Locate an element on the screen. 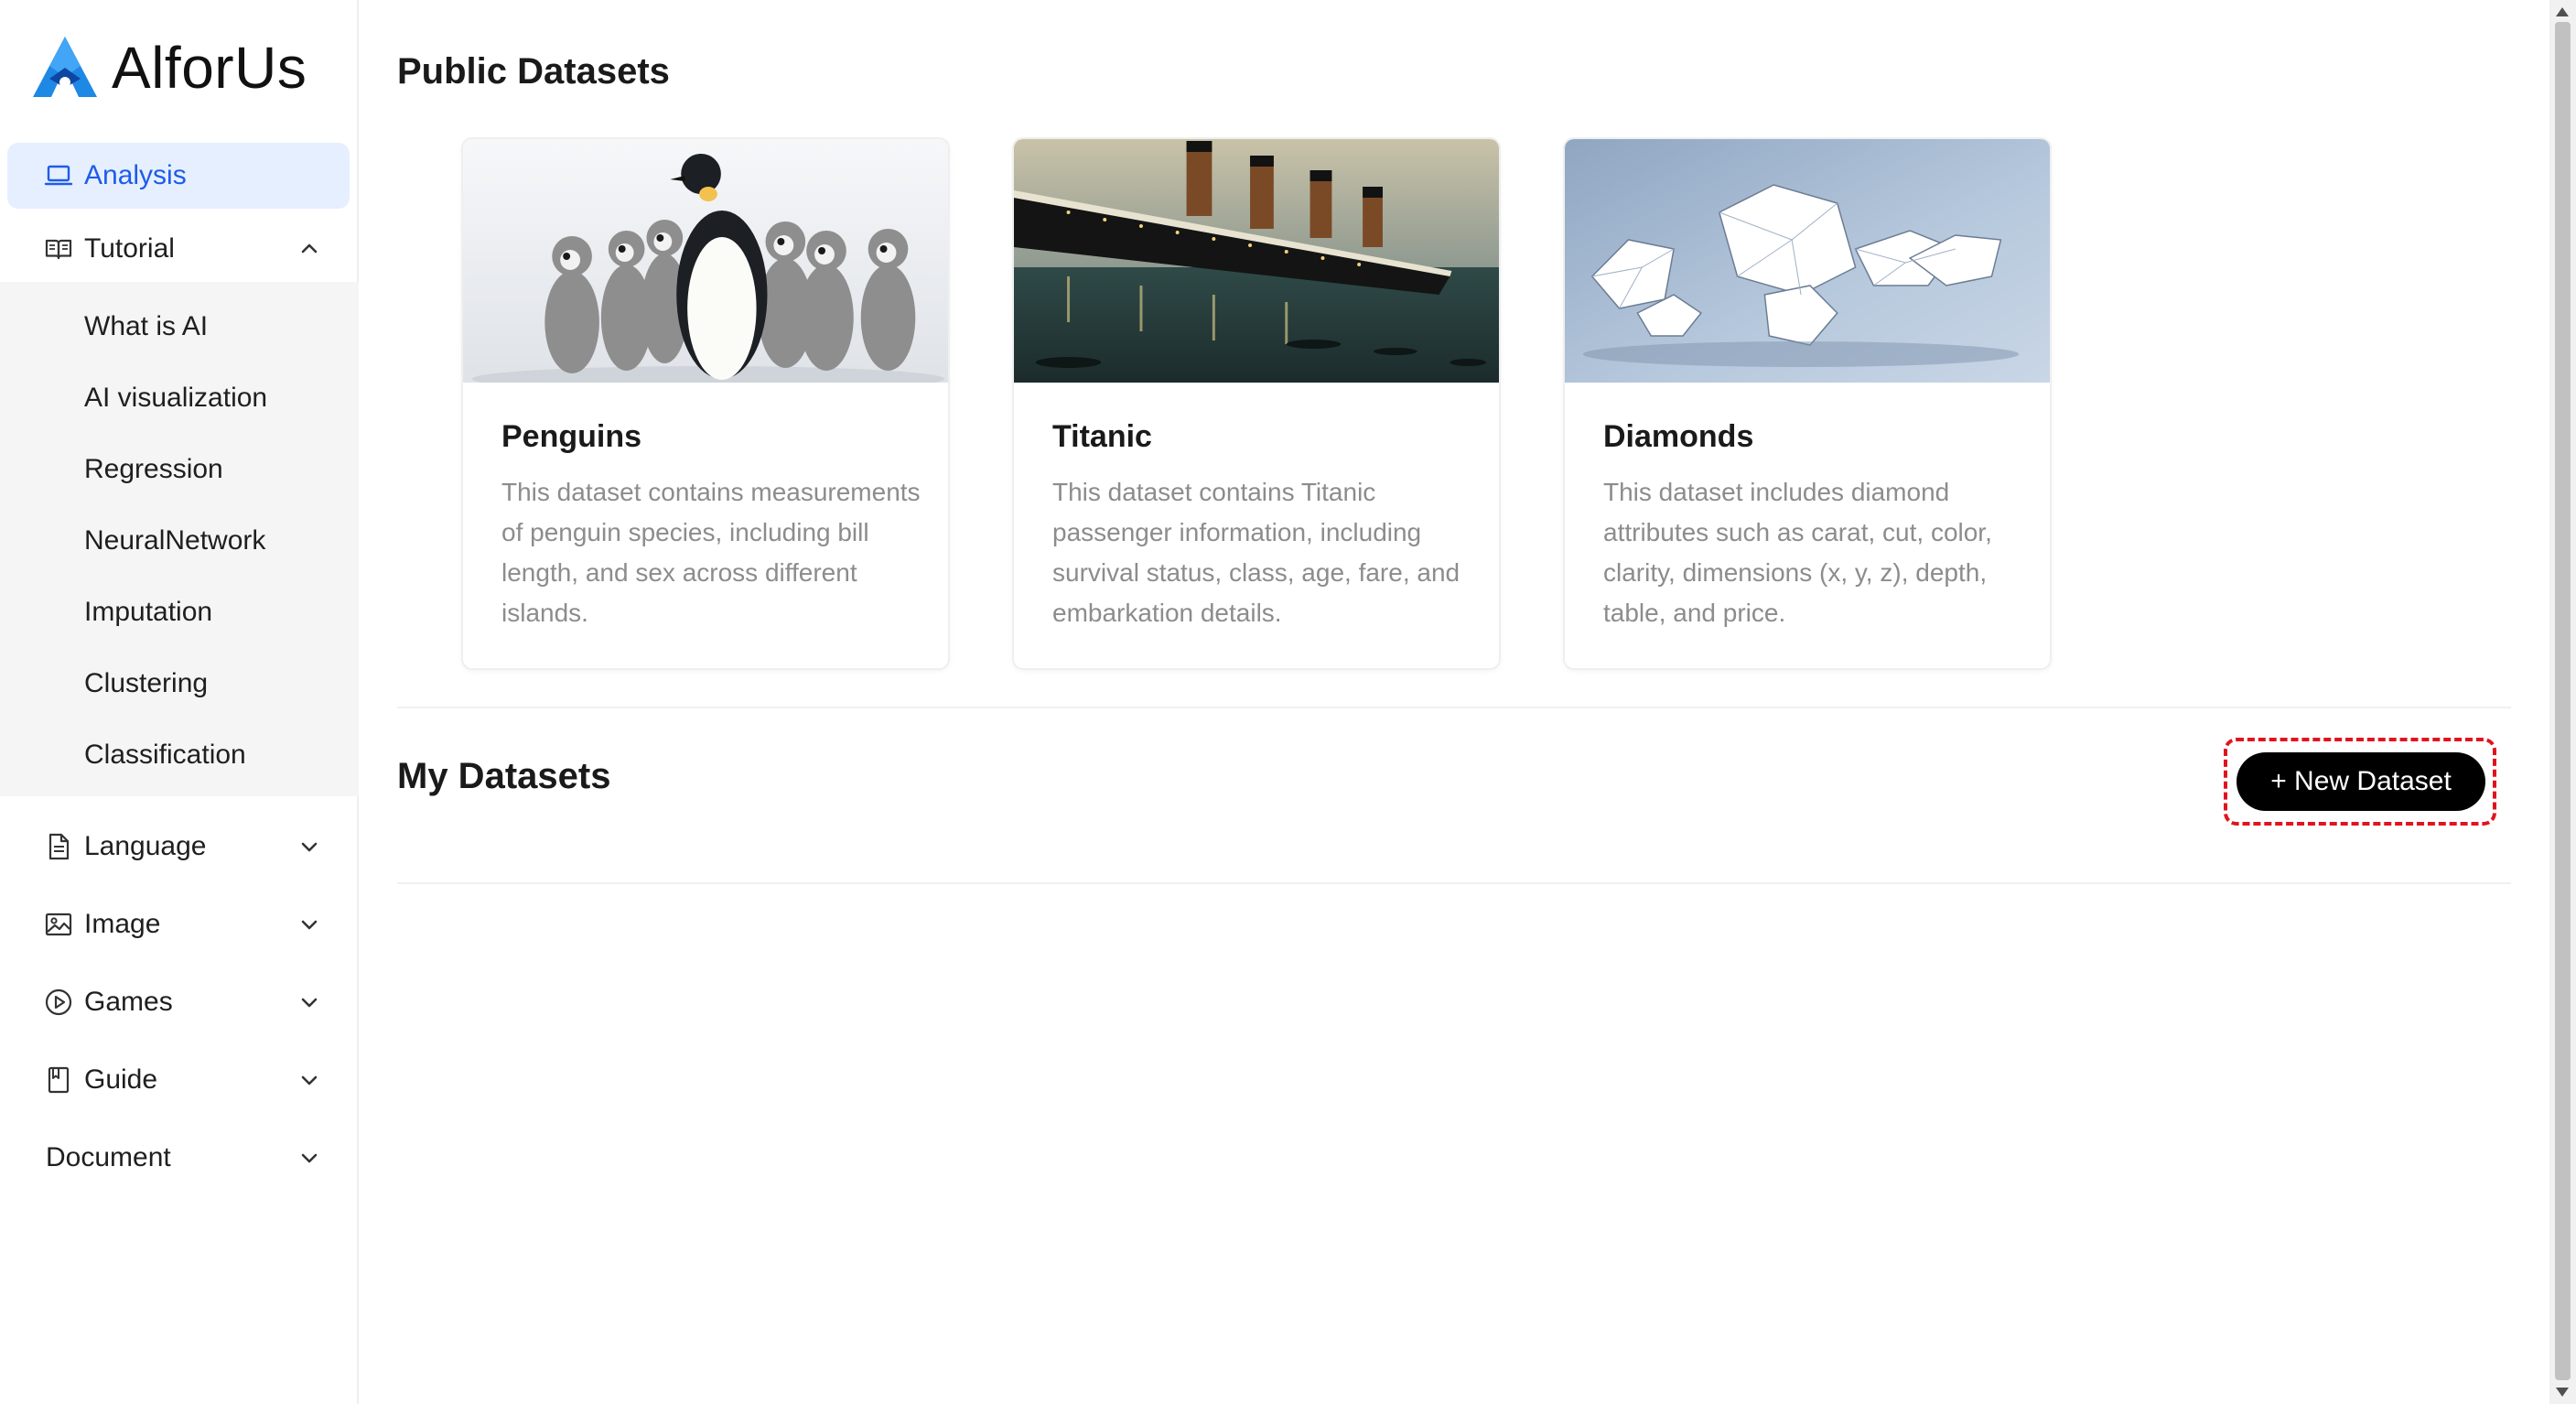 Image resolution: width=2576 pixels, height=1404 pixels. titanic-image is located at coordinates (1256, 261).